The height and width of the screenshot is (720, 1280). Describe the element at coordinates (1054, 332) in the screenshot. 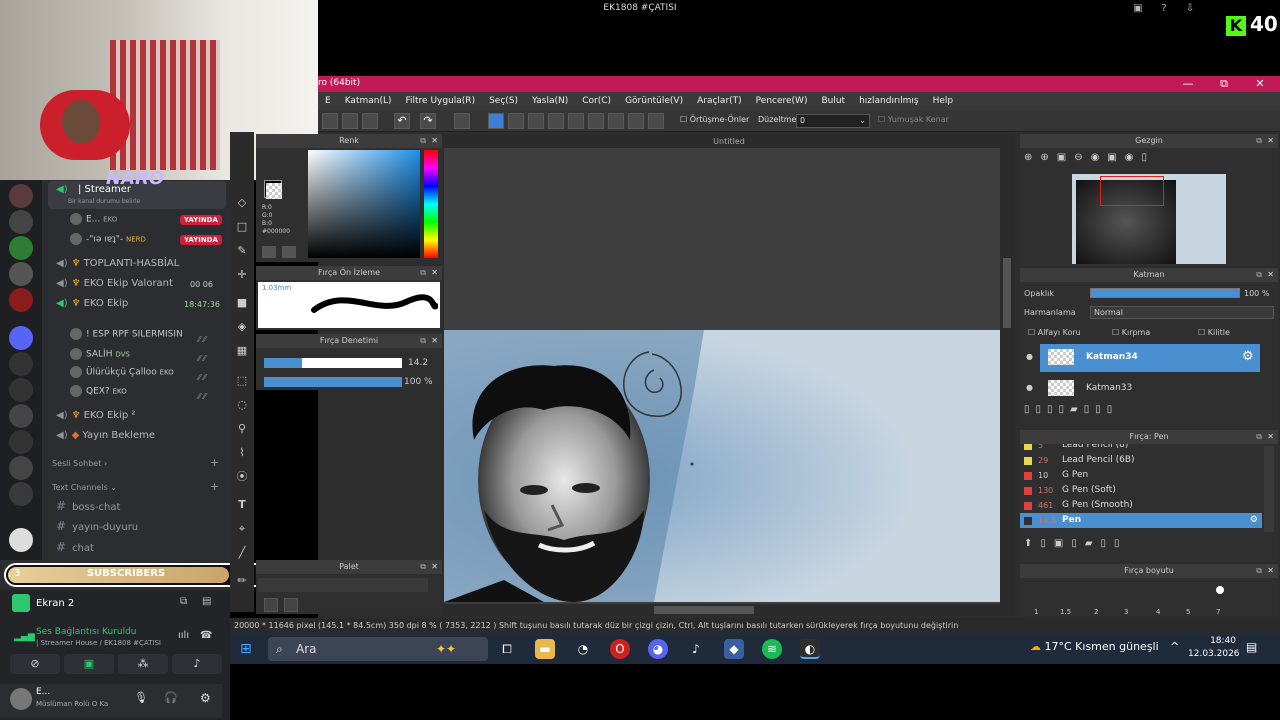

I see `lock-alpha-checkbox: ☐ Alfayı Koru` at that location.